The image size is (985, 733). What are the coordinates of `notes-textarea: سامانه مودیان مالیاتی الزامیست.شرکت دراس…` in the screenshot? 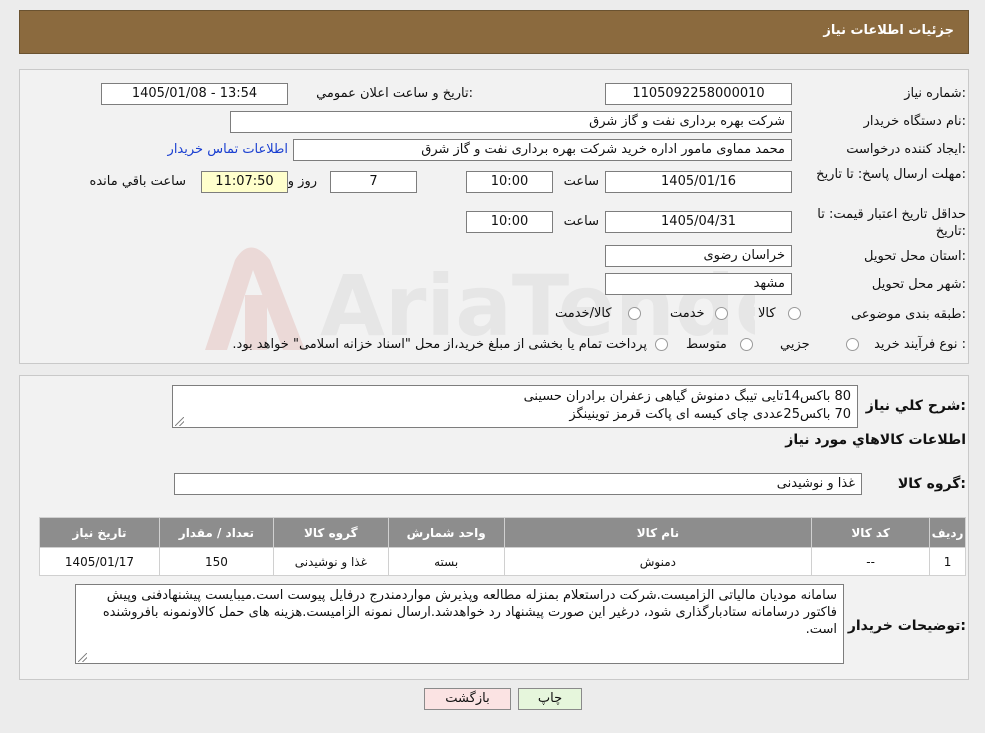 It's located at (459, 624).